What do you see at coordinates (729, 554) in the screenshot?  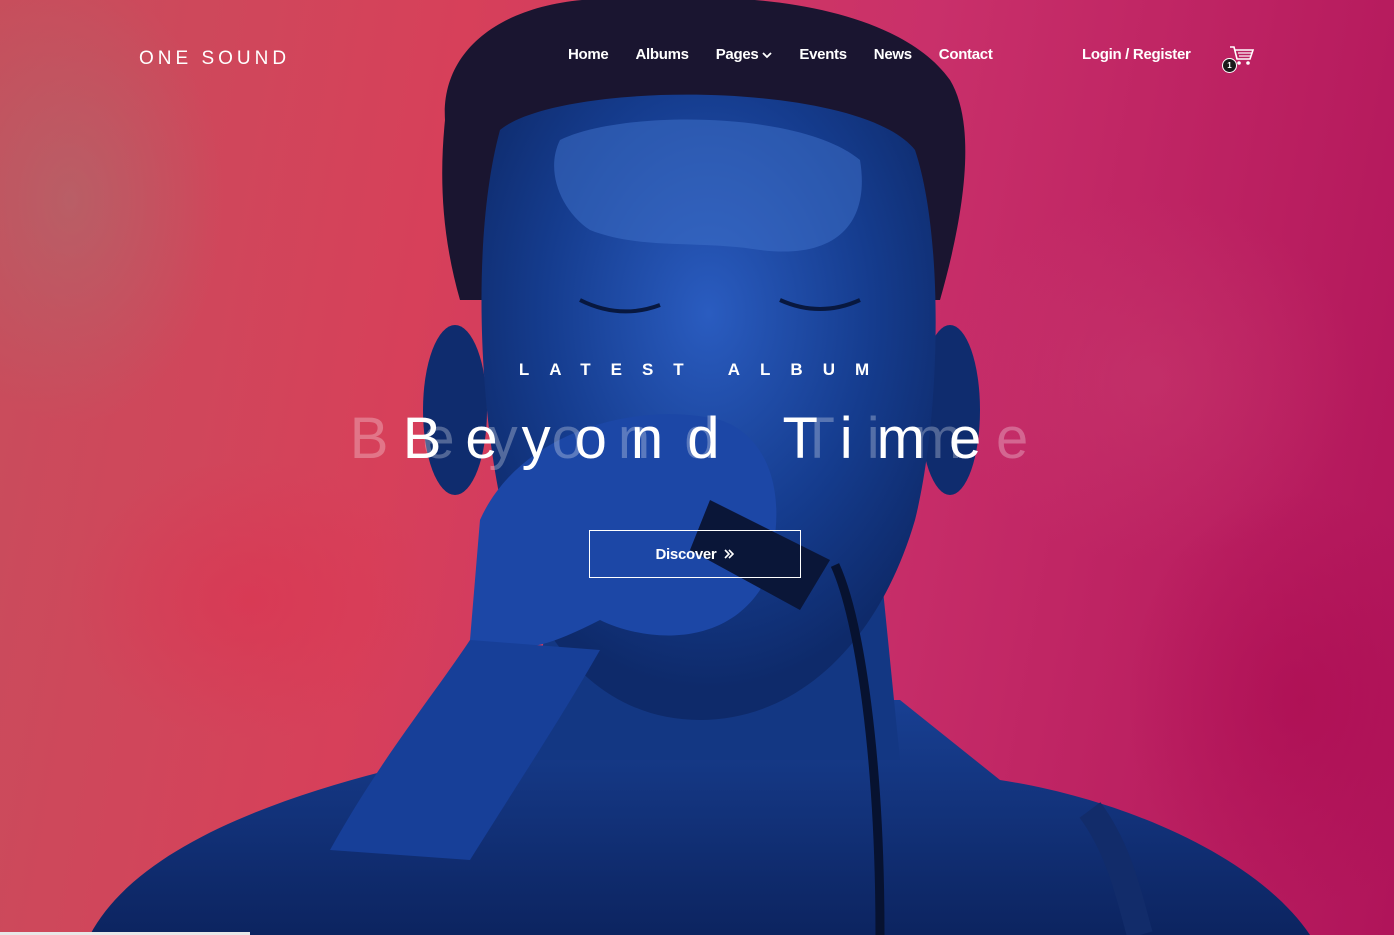 I see `double-chevron-right-icon` at bounding box center [729, 554].